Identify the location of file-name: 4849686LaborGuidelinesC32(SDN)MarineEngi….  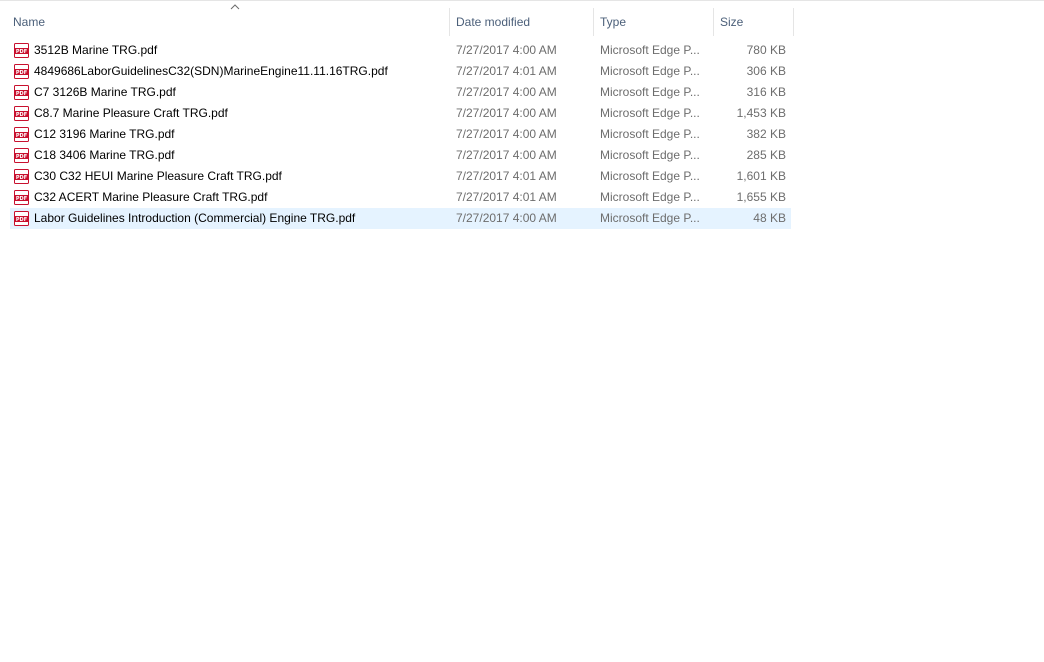
(211, 71).